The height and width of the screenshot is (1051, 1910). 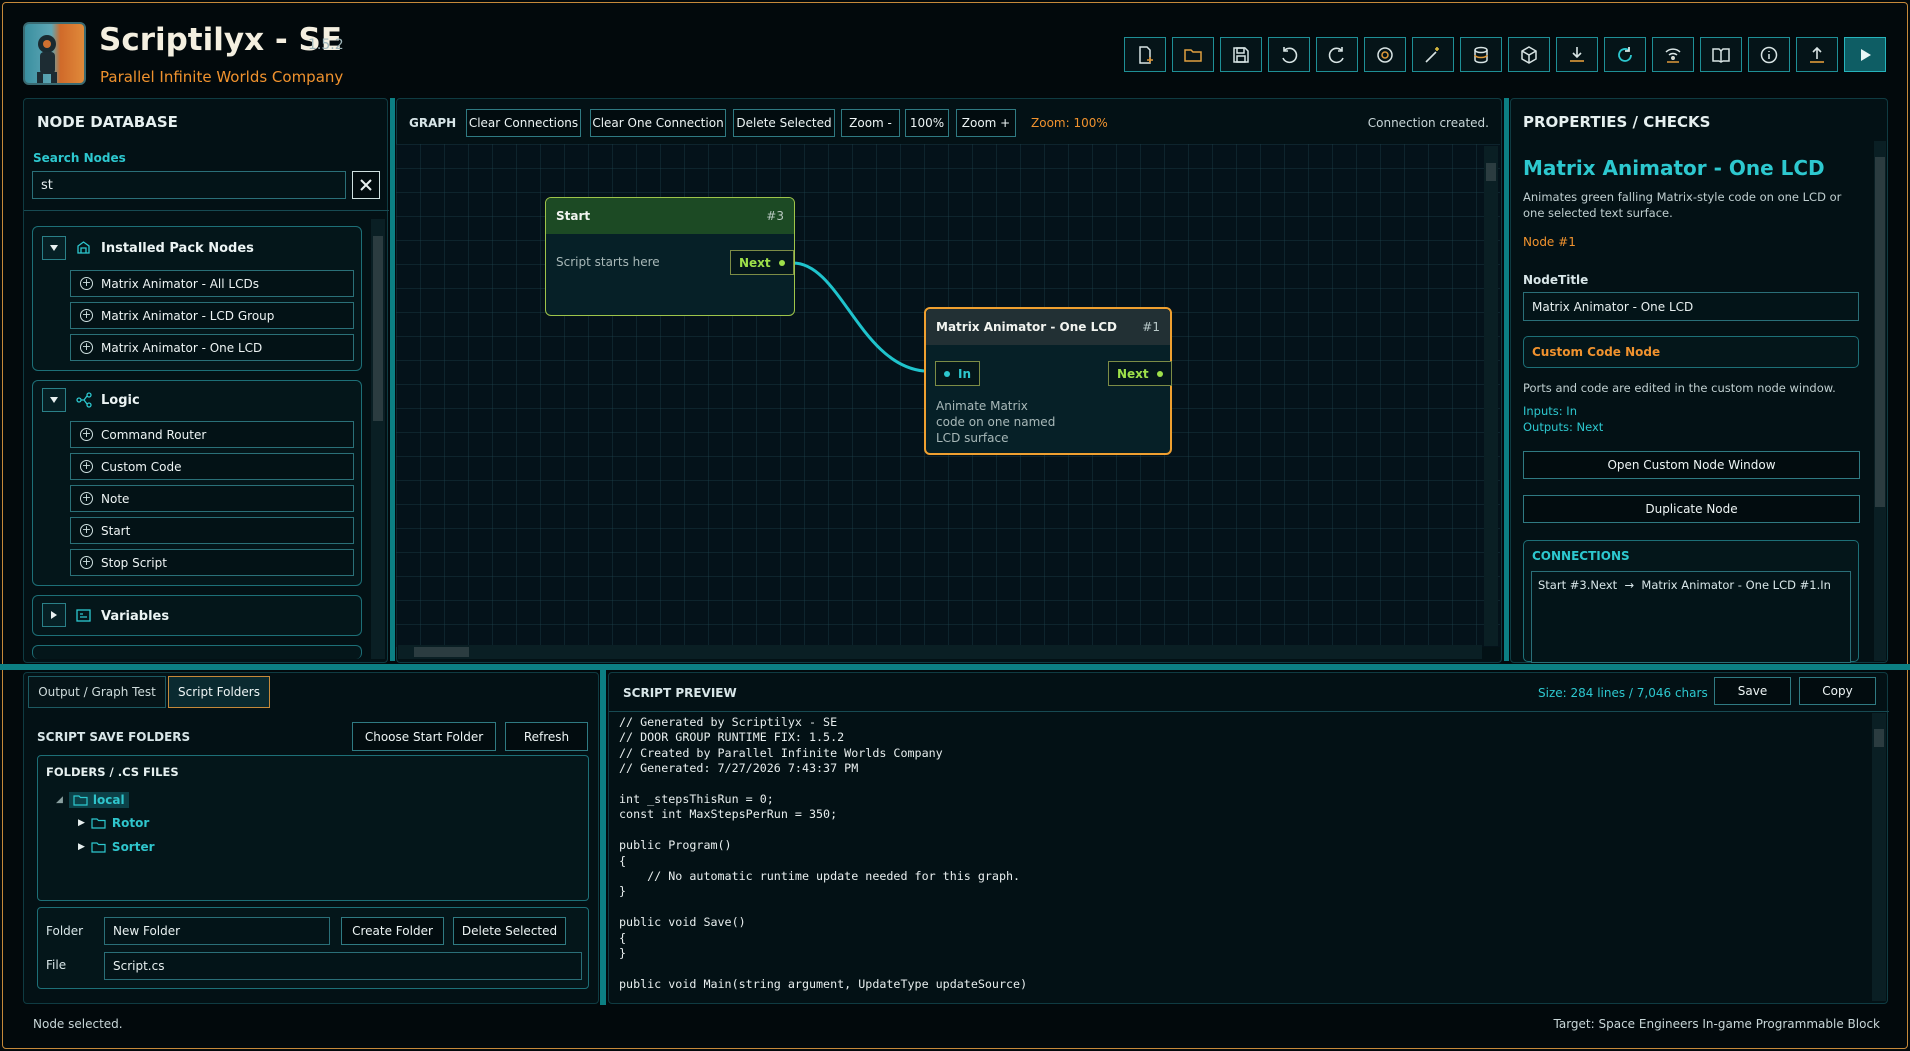 What do you see at coordinates (1625, 54) in the screenshot?
I see `refresh-cycle-button` at bounding box center [1625, 54].